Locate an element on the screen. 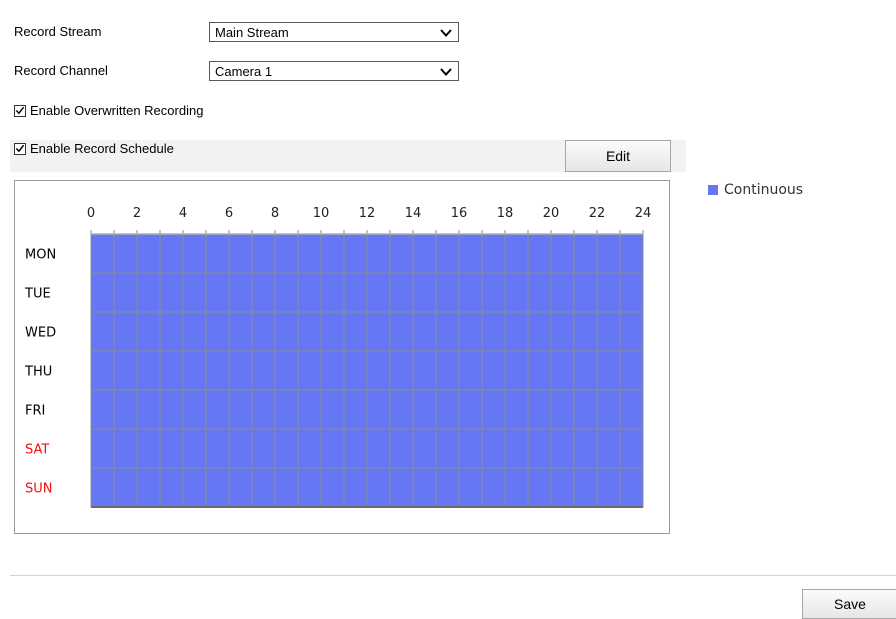 The height and width of the screenshot is (619, 896). overwrite-label: Enable Overwritten Recording is located at coordinates (117, 110).